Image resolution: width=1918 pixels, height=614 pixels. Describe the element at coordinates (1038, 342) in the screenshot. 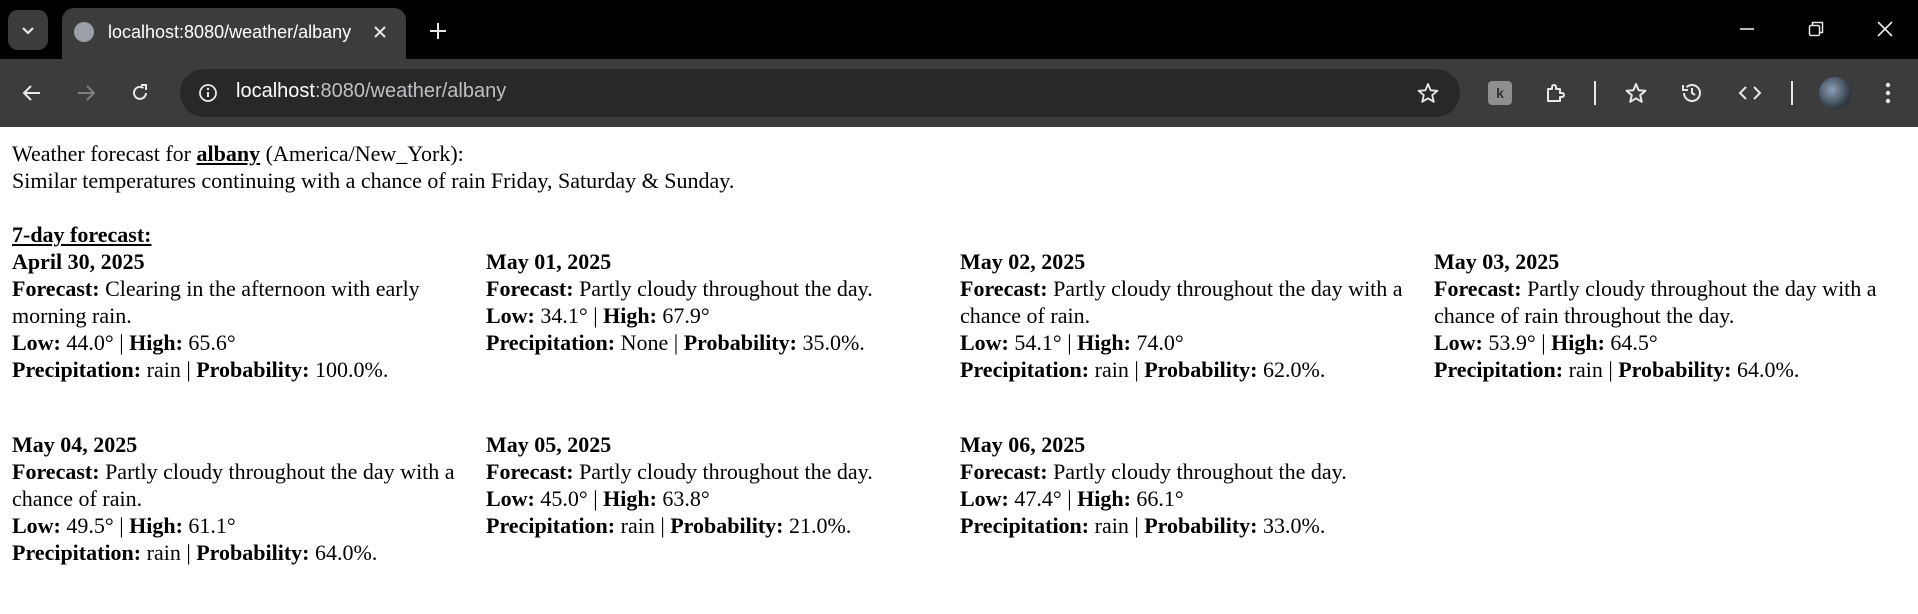

I see `low-temp: 54.1°` at that location.